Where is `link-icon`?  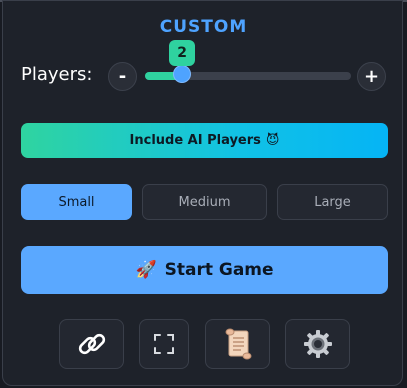
link-icon is located at coordinates (92, 344).